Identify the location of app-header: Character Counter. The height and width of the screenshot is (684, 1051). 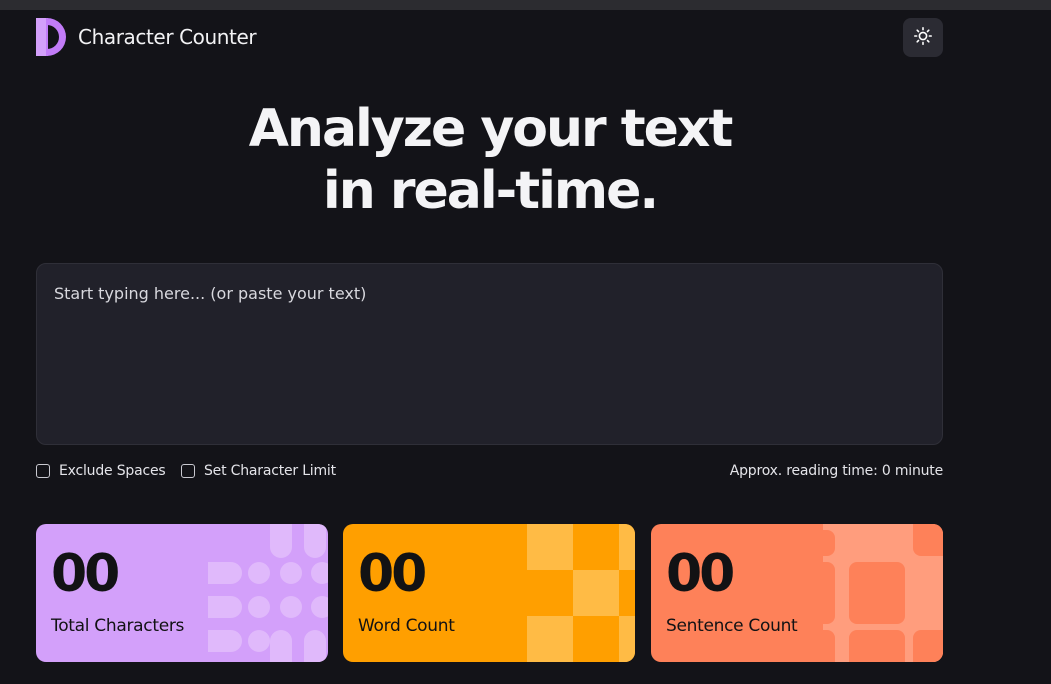
(489, 38).